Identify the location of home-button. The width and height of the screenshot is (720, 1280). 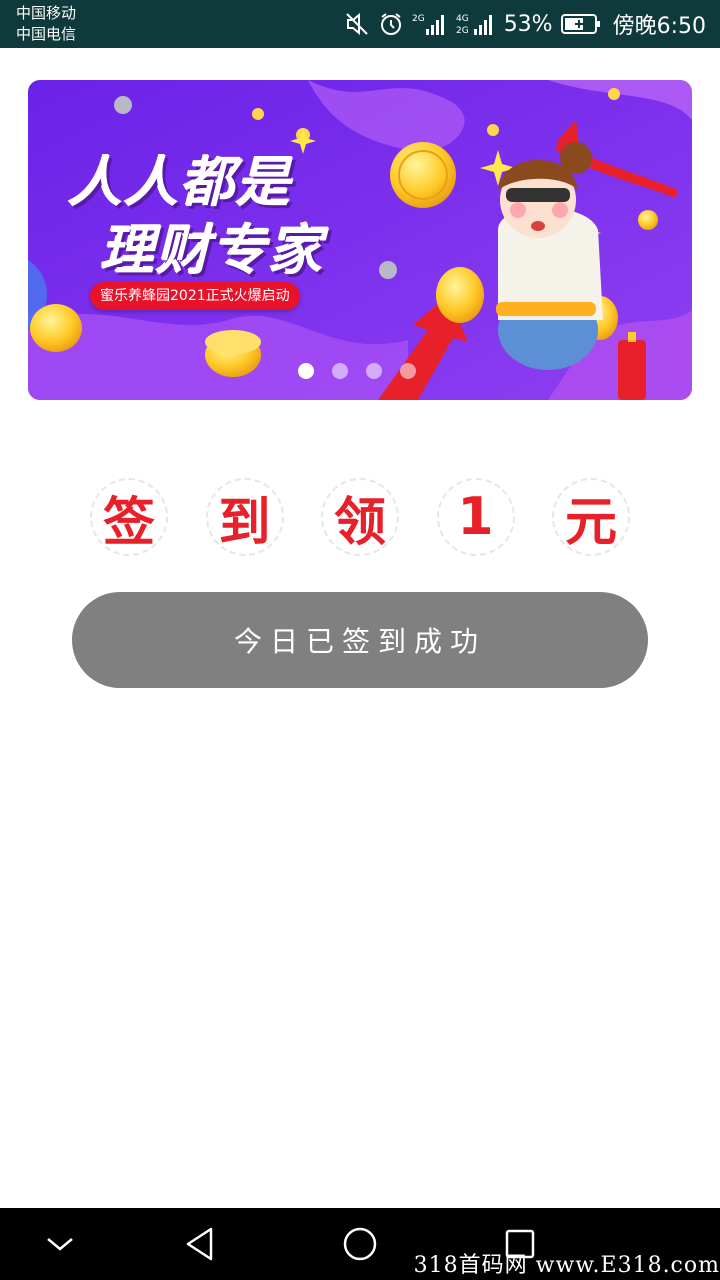
(360, 1244).